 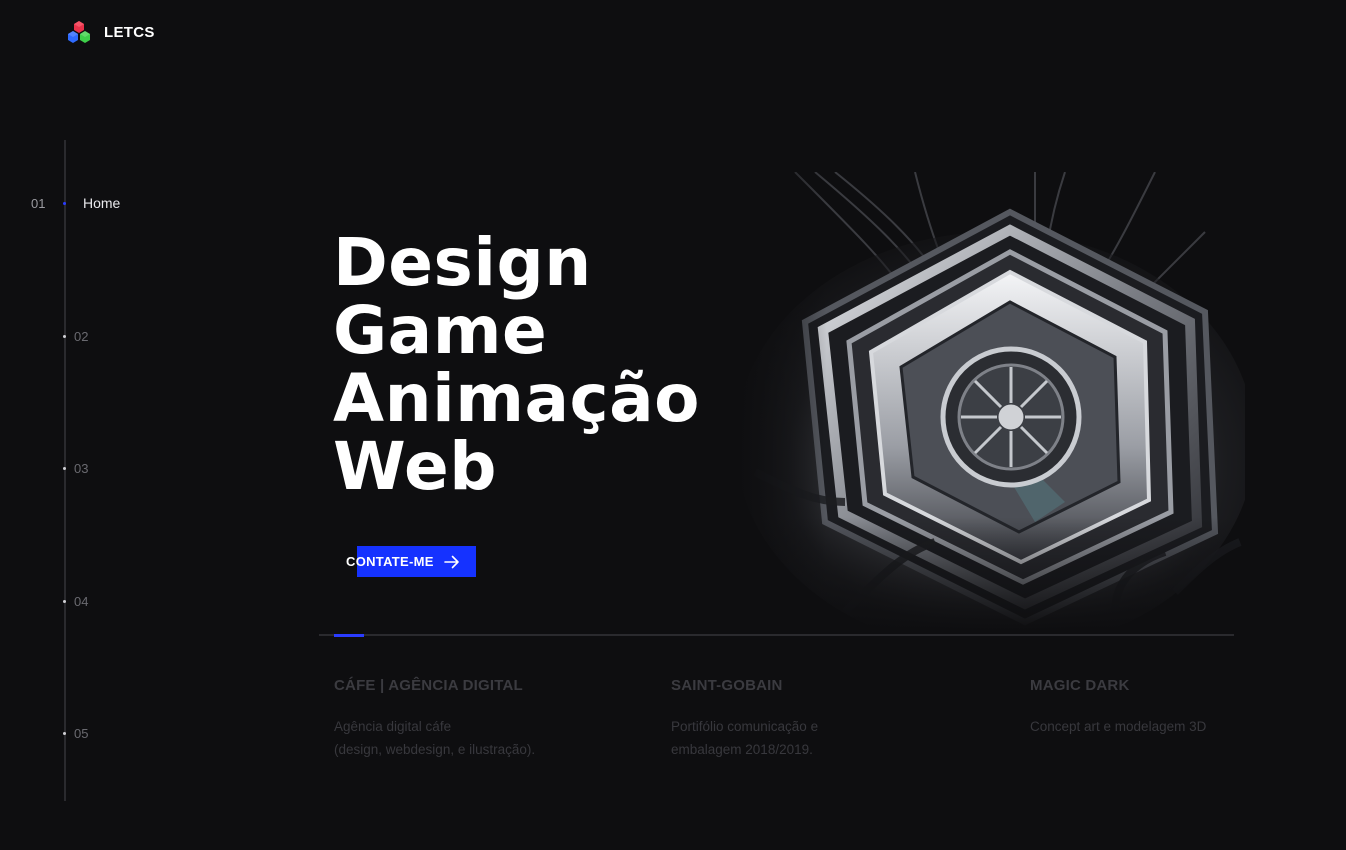 What do you see at coordinates (349, 635) in the screenshot?
I see `slider-progress-bar` at bounding box center [349, 635].